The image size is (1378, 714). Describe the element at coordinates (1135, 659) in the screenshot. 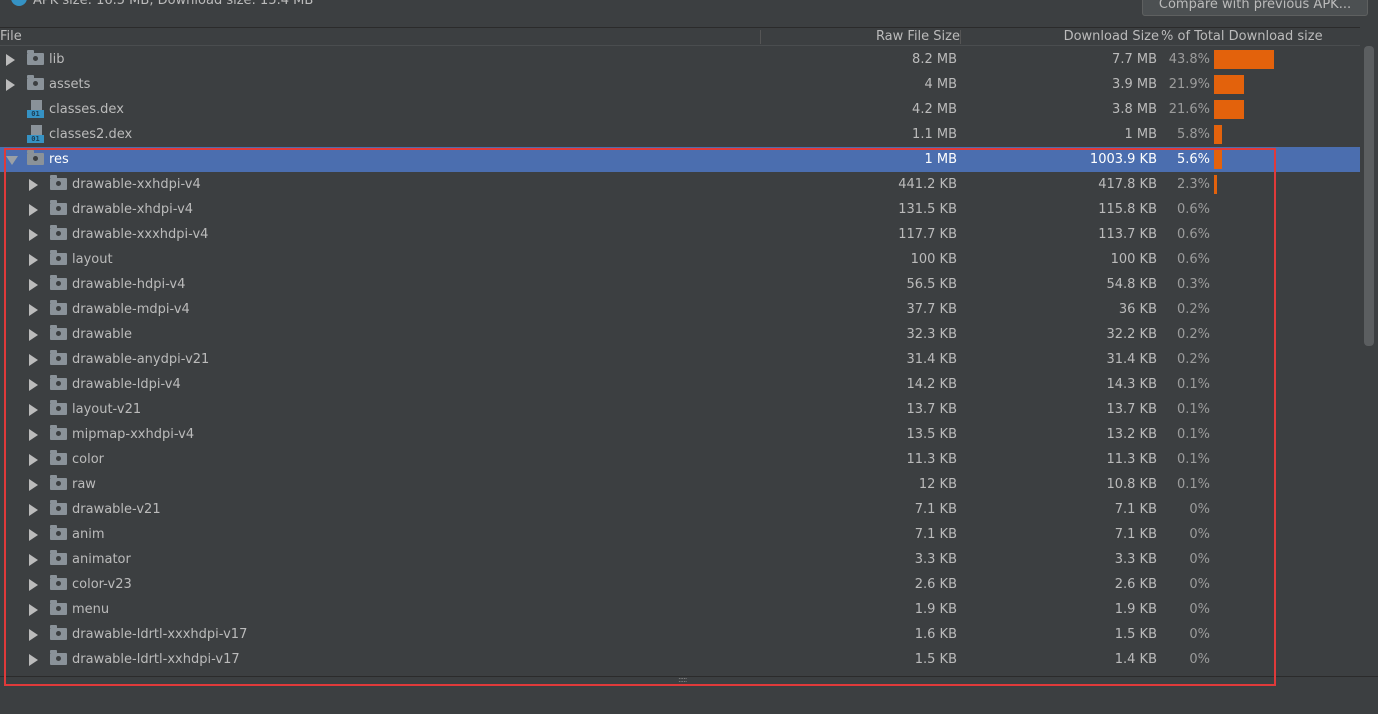

I see `row-download-size: 1.4 KB` at that location.